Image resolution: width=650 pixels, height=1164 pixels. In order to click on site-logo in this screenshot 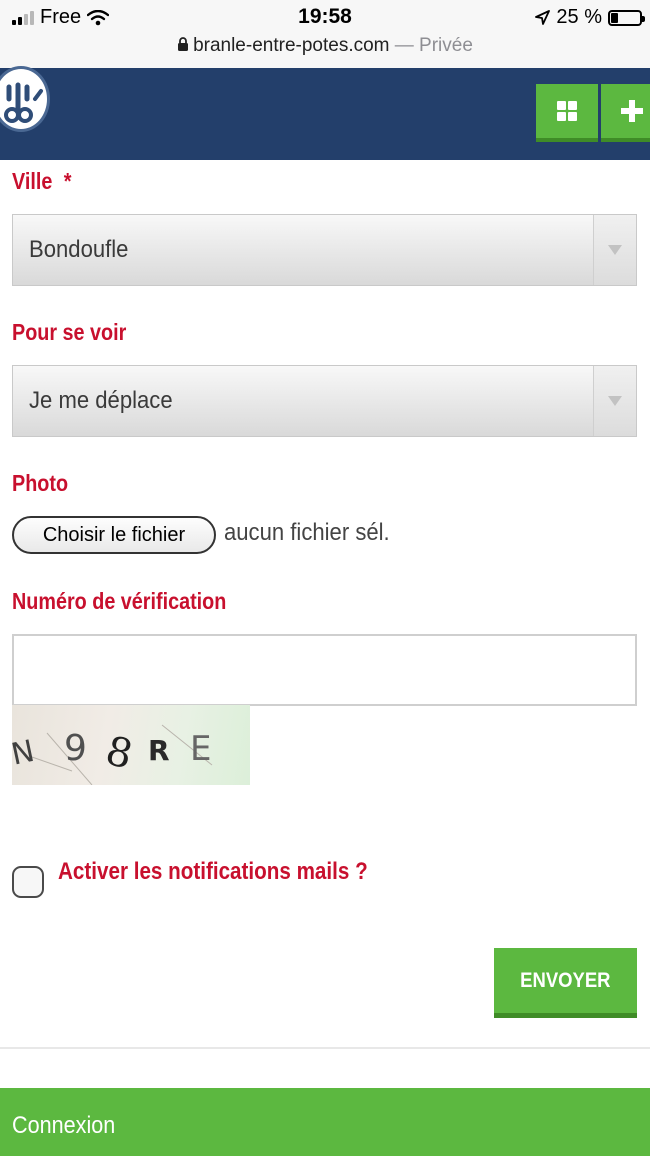, I will do `click(25, 99)`.